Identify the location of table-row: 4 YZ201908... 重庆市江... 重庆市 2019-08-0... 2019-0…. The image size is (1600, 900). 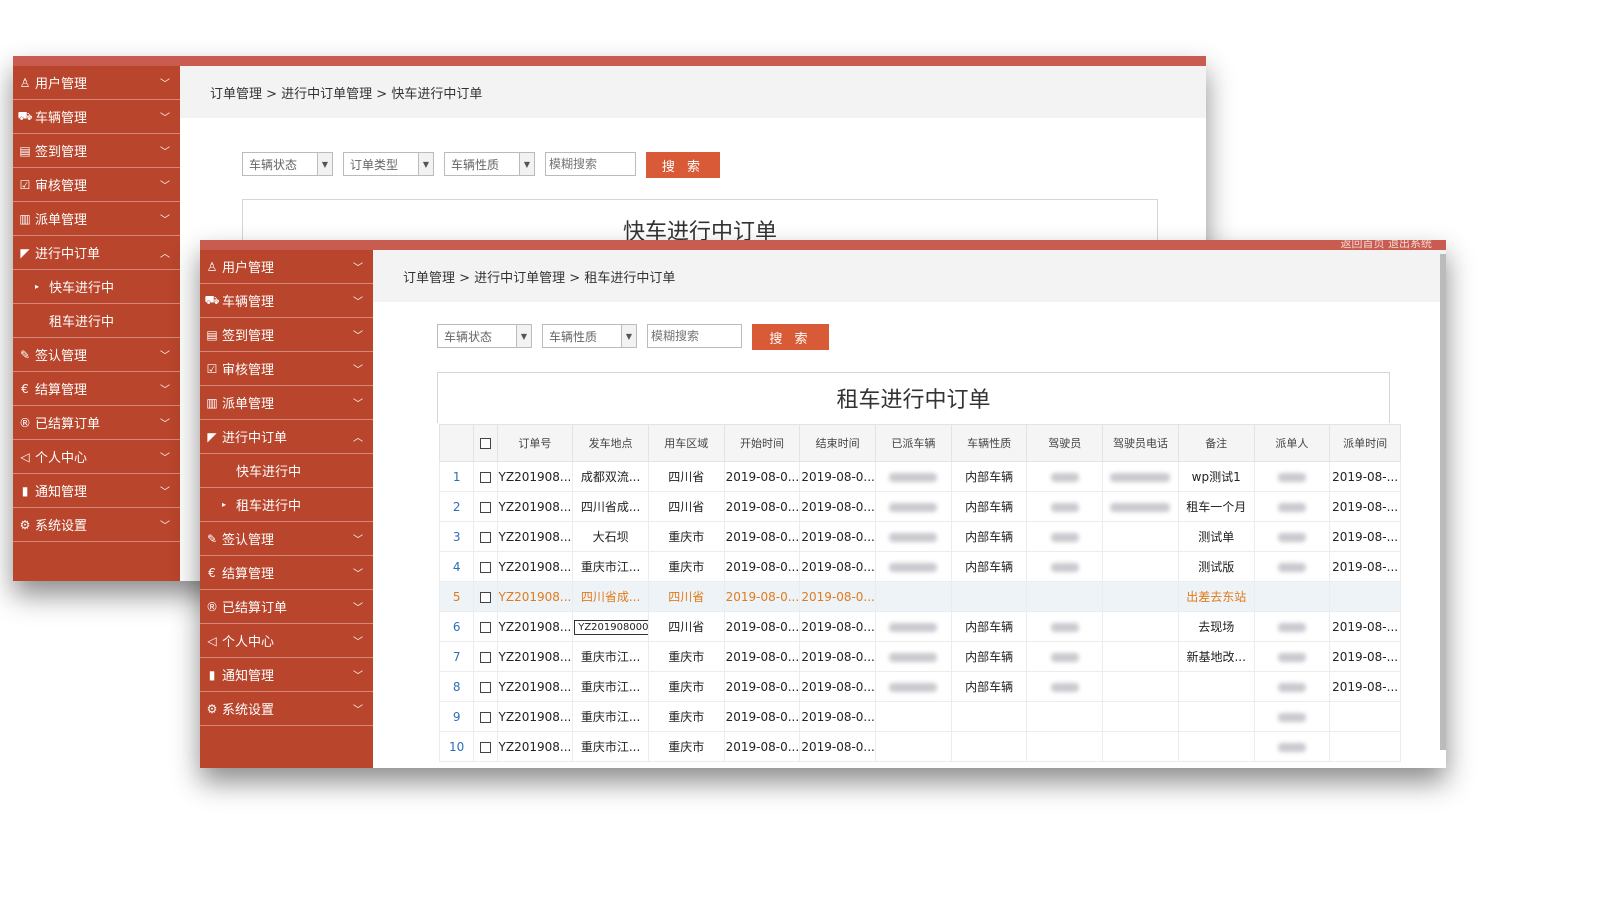
(919, 566).